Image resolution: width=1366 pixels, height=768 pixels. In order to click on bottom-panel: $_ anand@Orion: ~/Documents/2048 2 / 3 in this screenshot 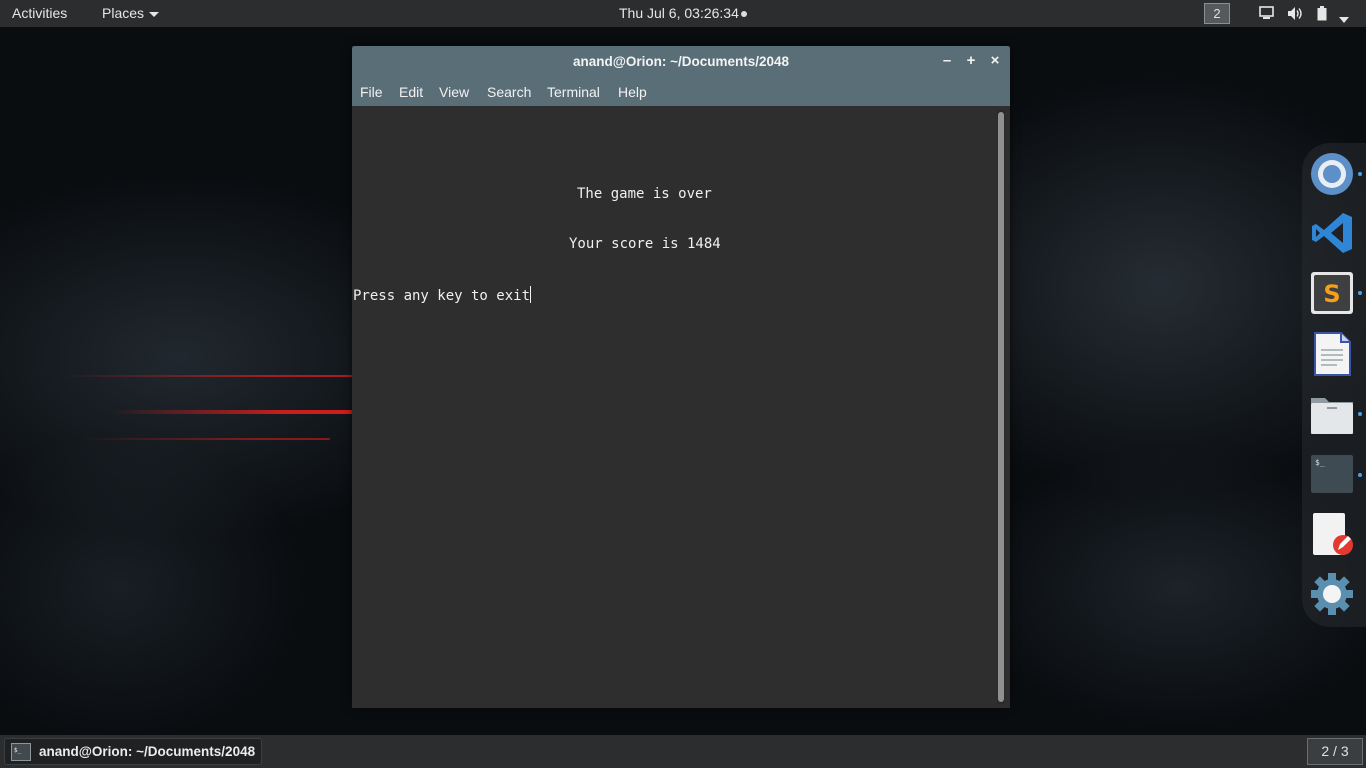, I will do `click(683, 751)`.